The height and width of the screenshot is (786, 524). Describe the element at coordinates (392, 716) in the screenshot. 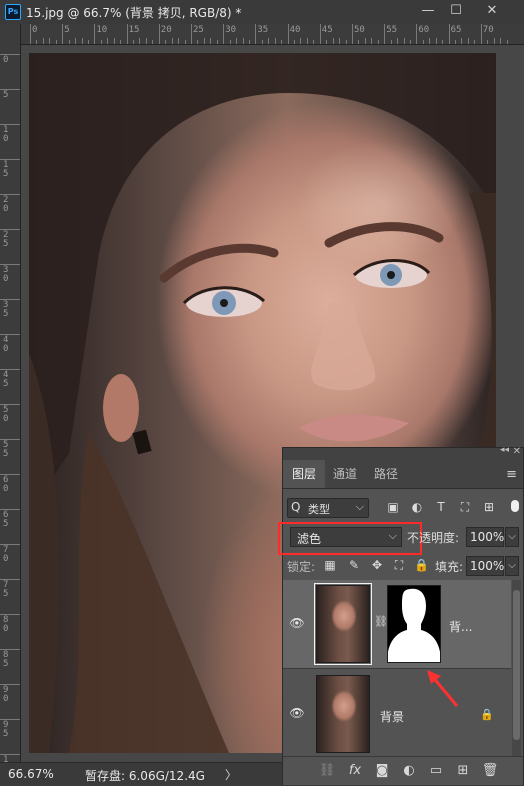

I see `layer-name: 背景` at that location.